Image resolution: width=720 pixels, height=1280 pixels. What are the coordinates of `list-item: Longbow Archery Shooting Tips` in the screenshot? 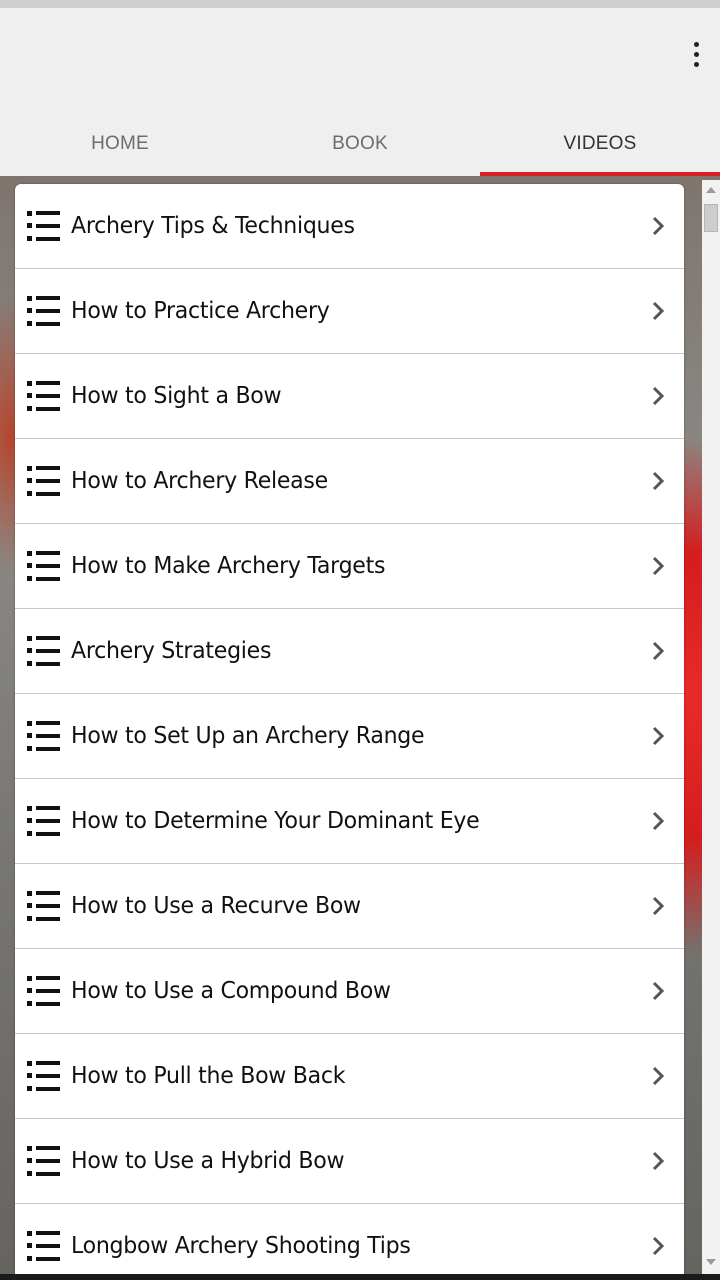 It's located at (349, 1239).